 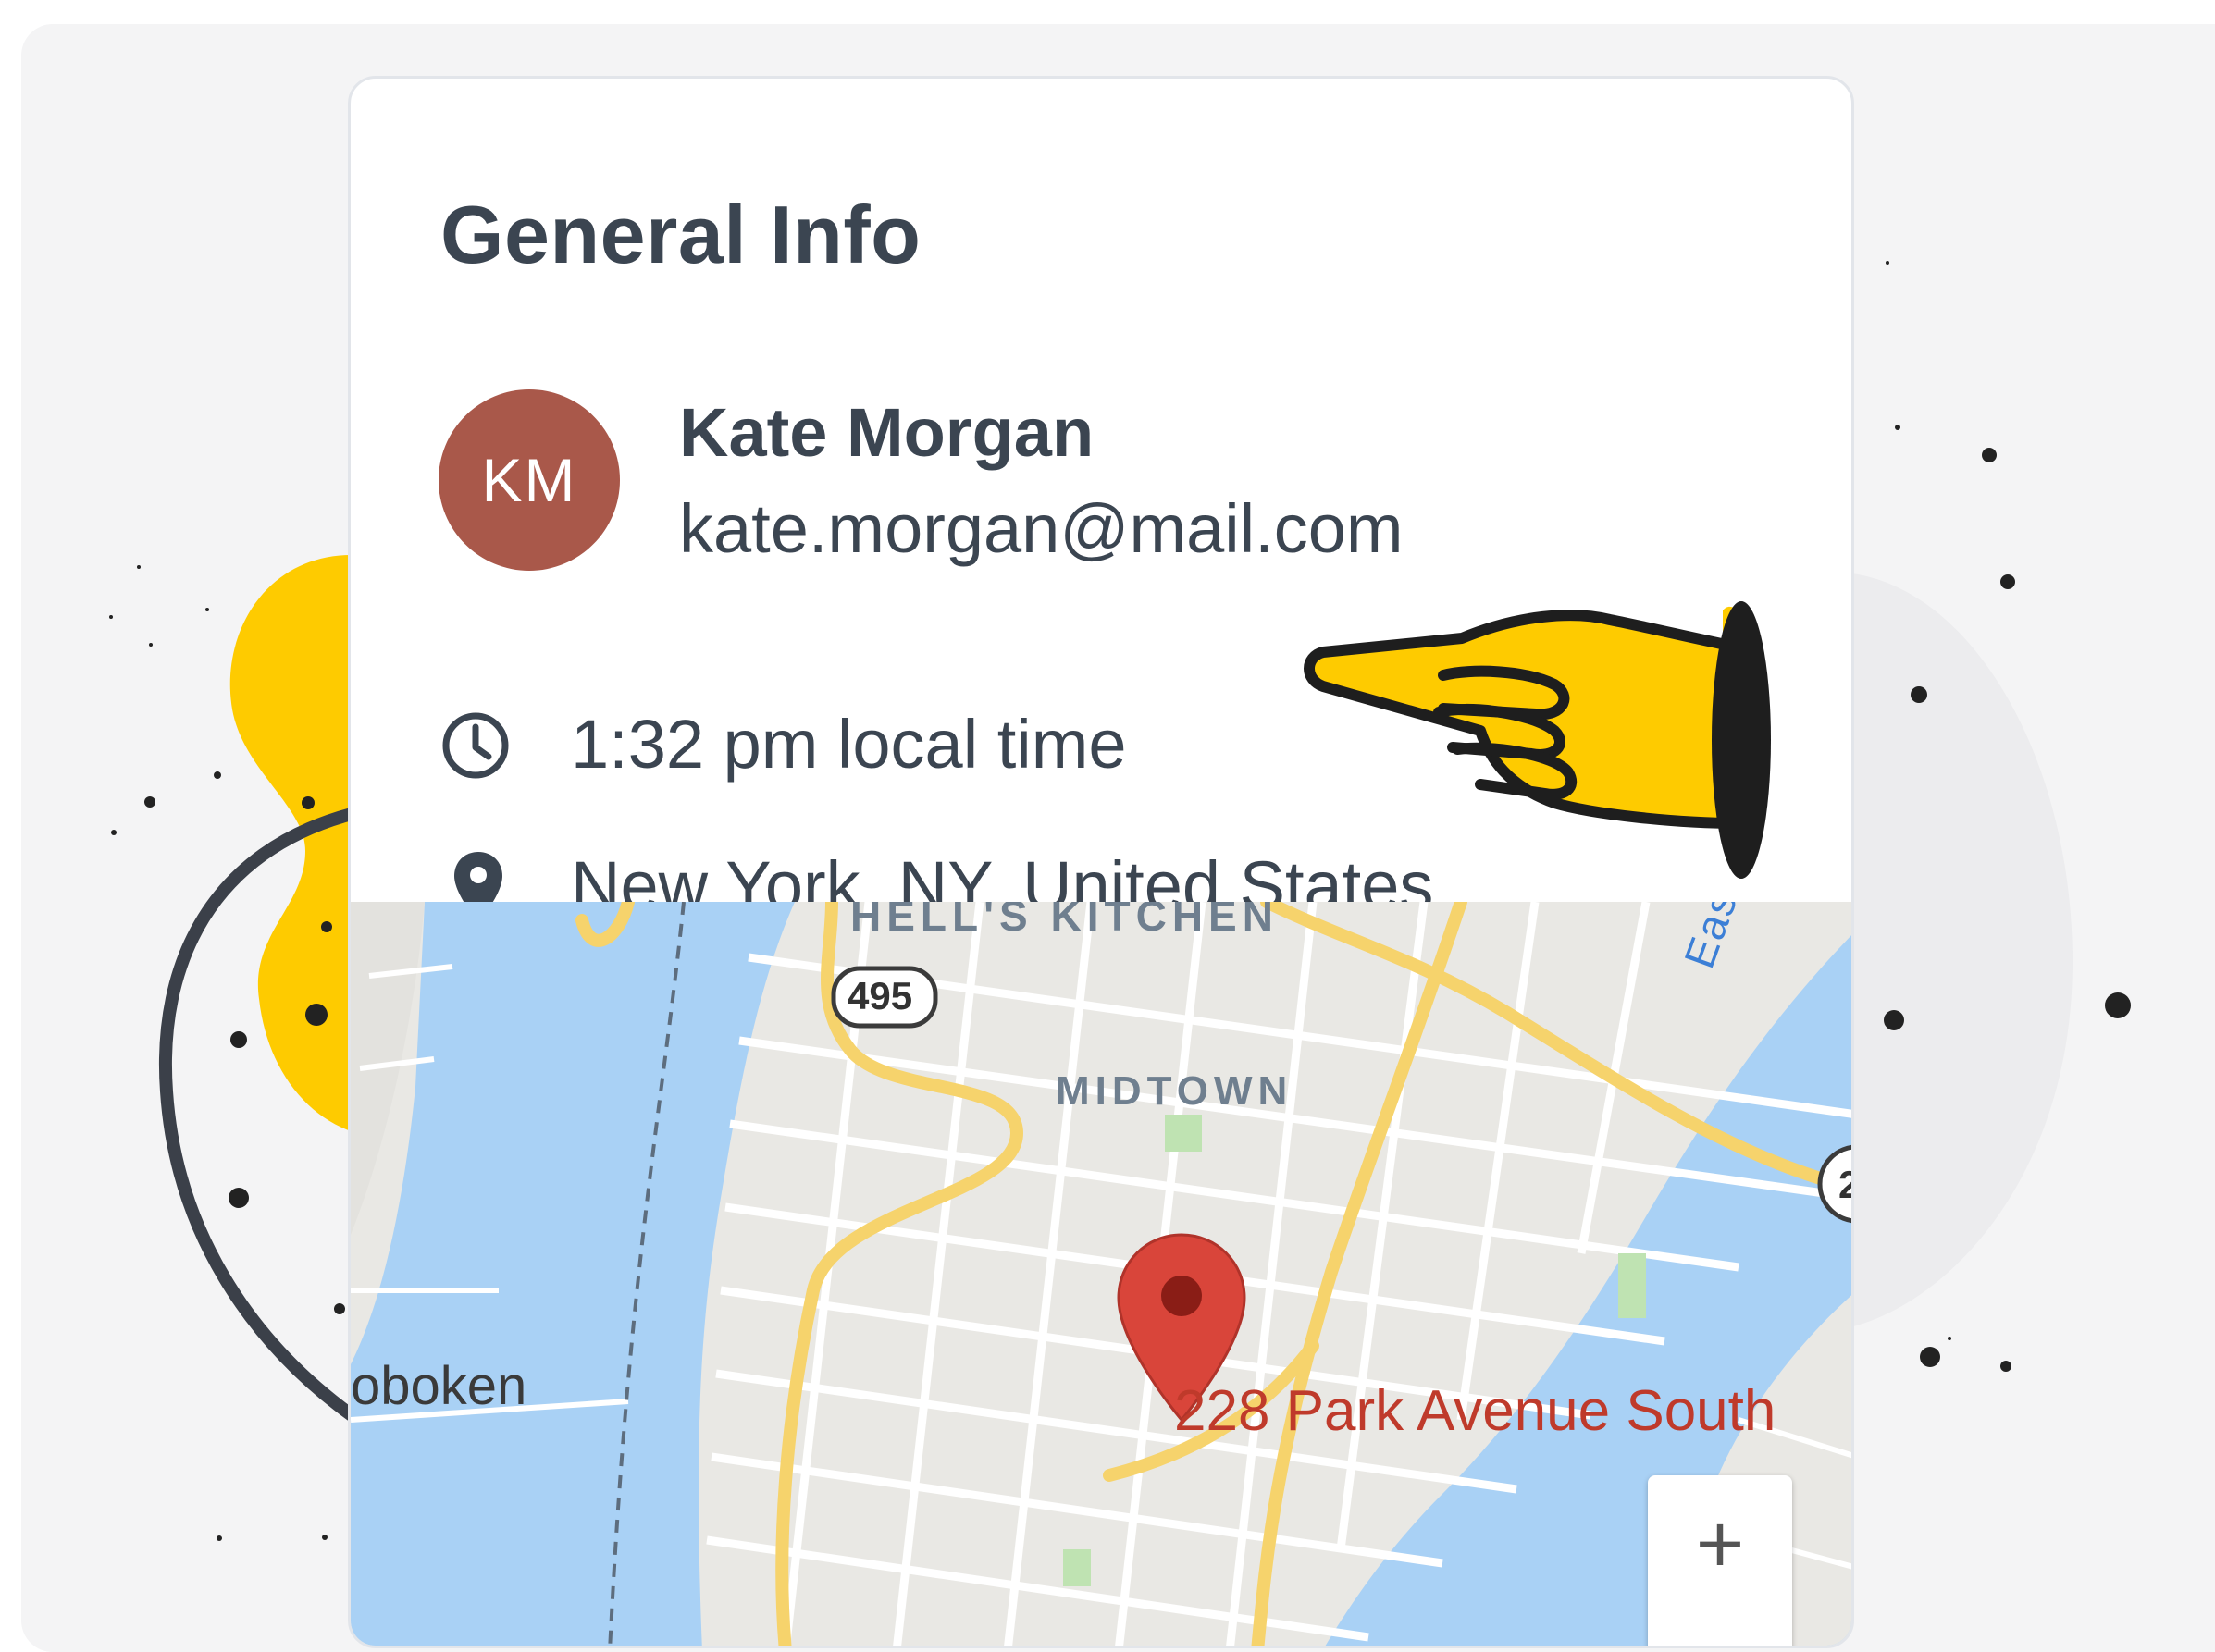 What do you see at coordinates (1041, 528) in the screenshot?
I see `contact-email: kate.morgan@mail.com` at bounding box center [1041, 528].